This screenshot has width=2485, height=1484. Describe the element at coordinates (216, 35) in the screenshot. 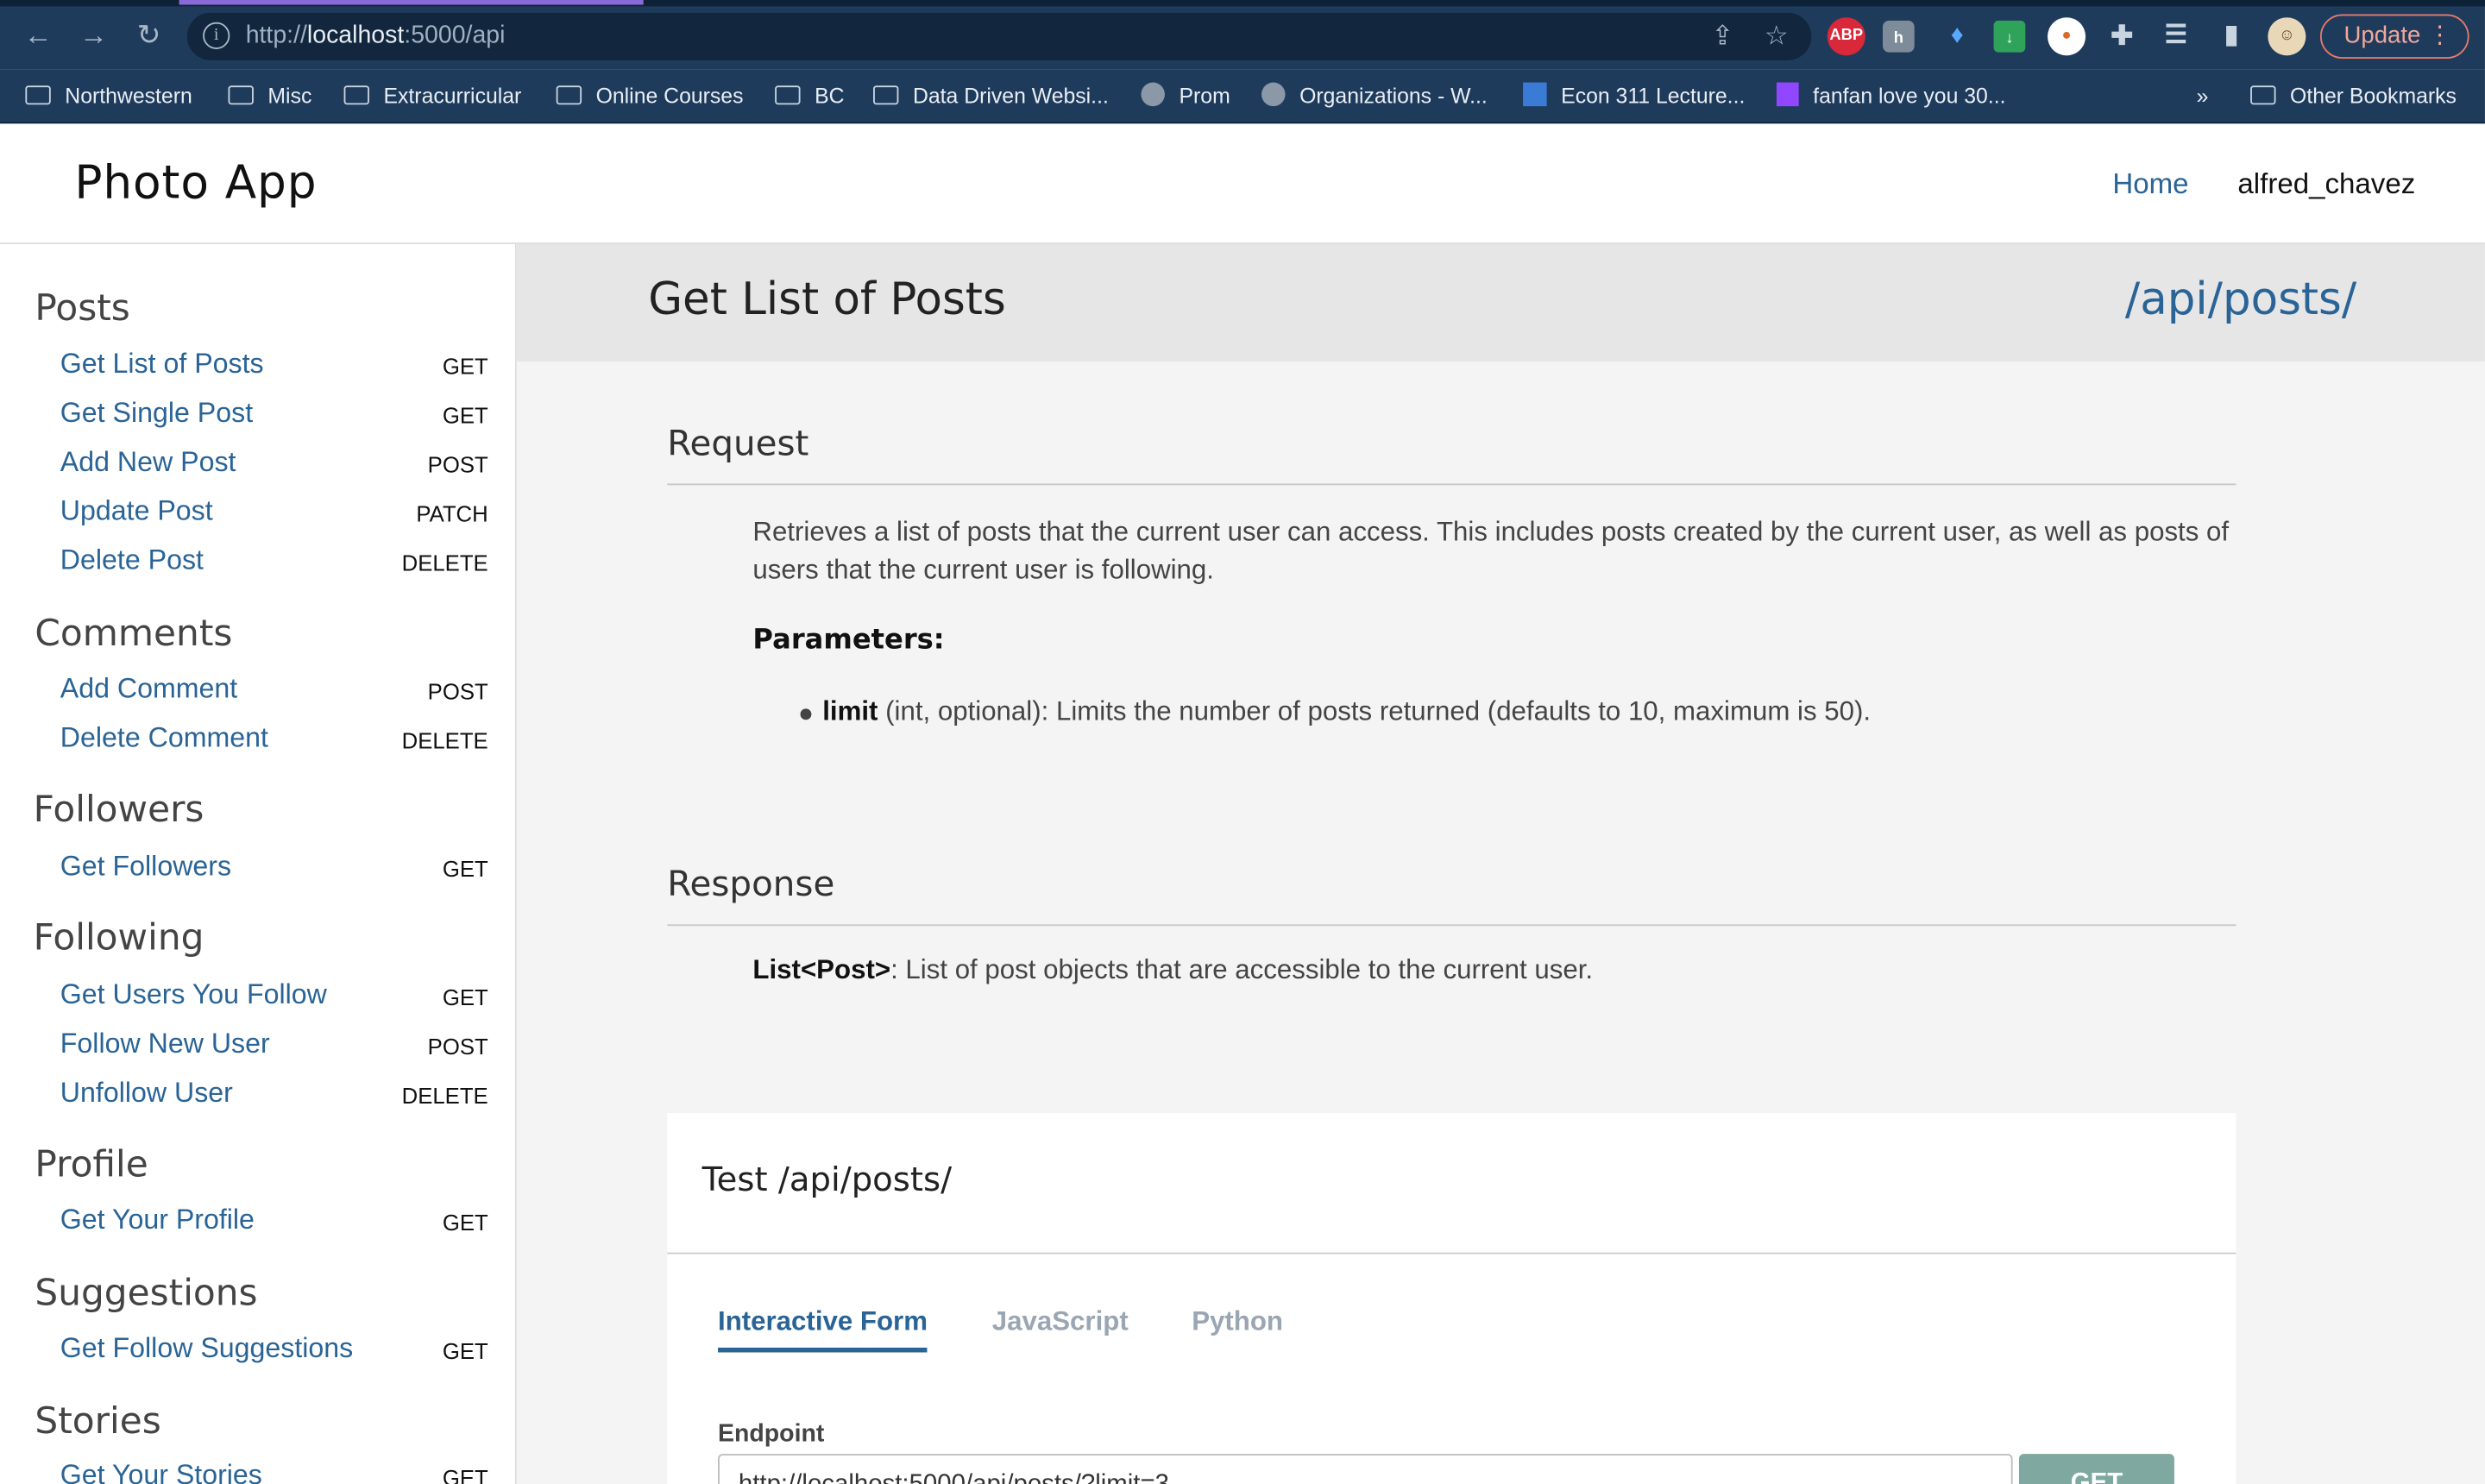

I see `info-icon: i` at that location.